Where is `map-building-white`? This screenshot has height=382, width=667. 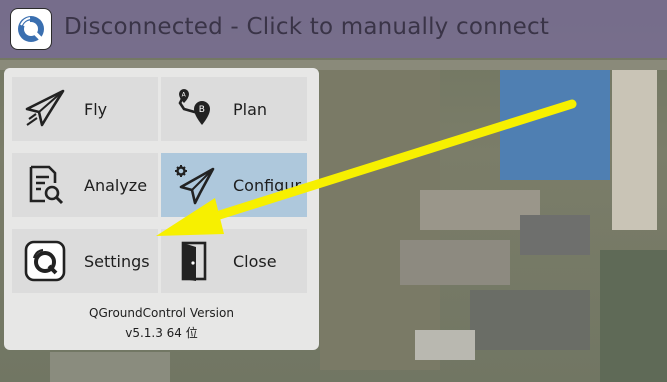
map-building-white is located at coordinates (634, 145).